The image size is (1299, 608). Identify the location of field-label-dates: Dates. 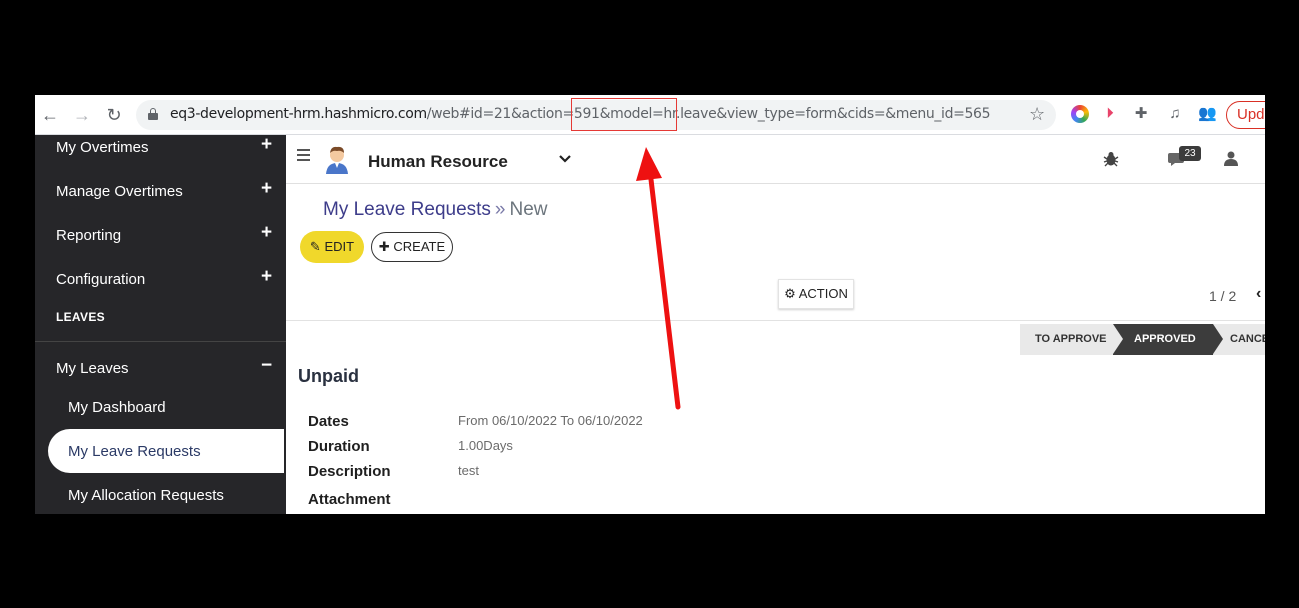
(328, 421).